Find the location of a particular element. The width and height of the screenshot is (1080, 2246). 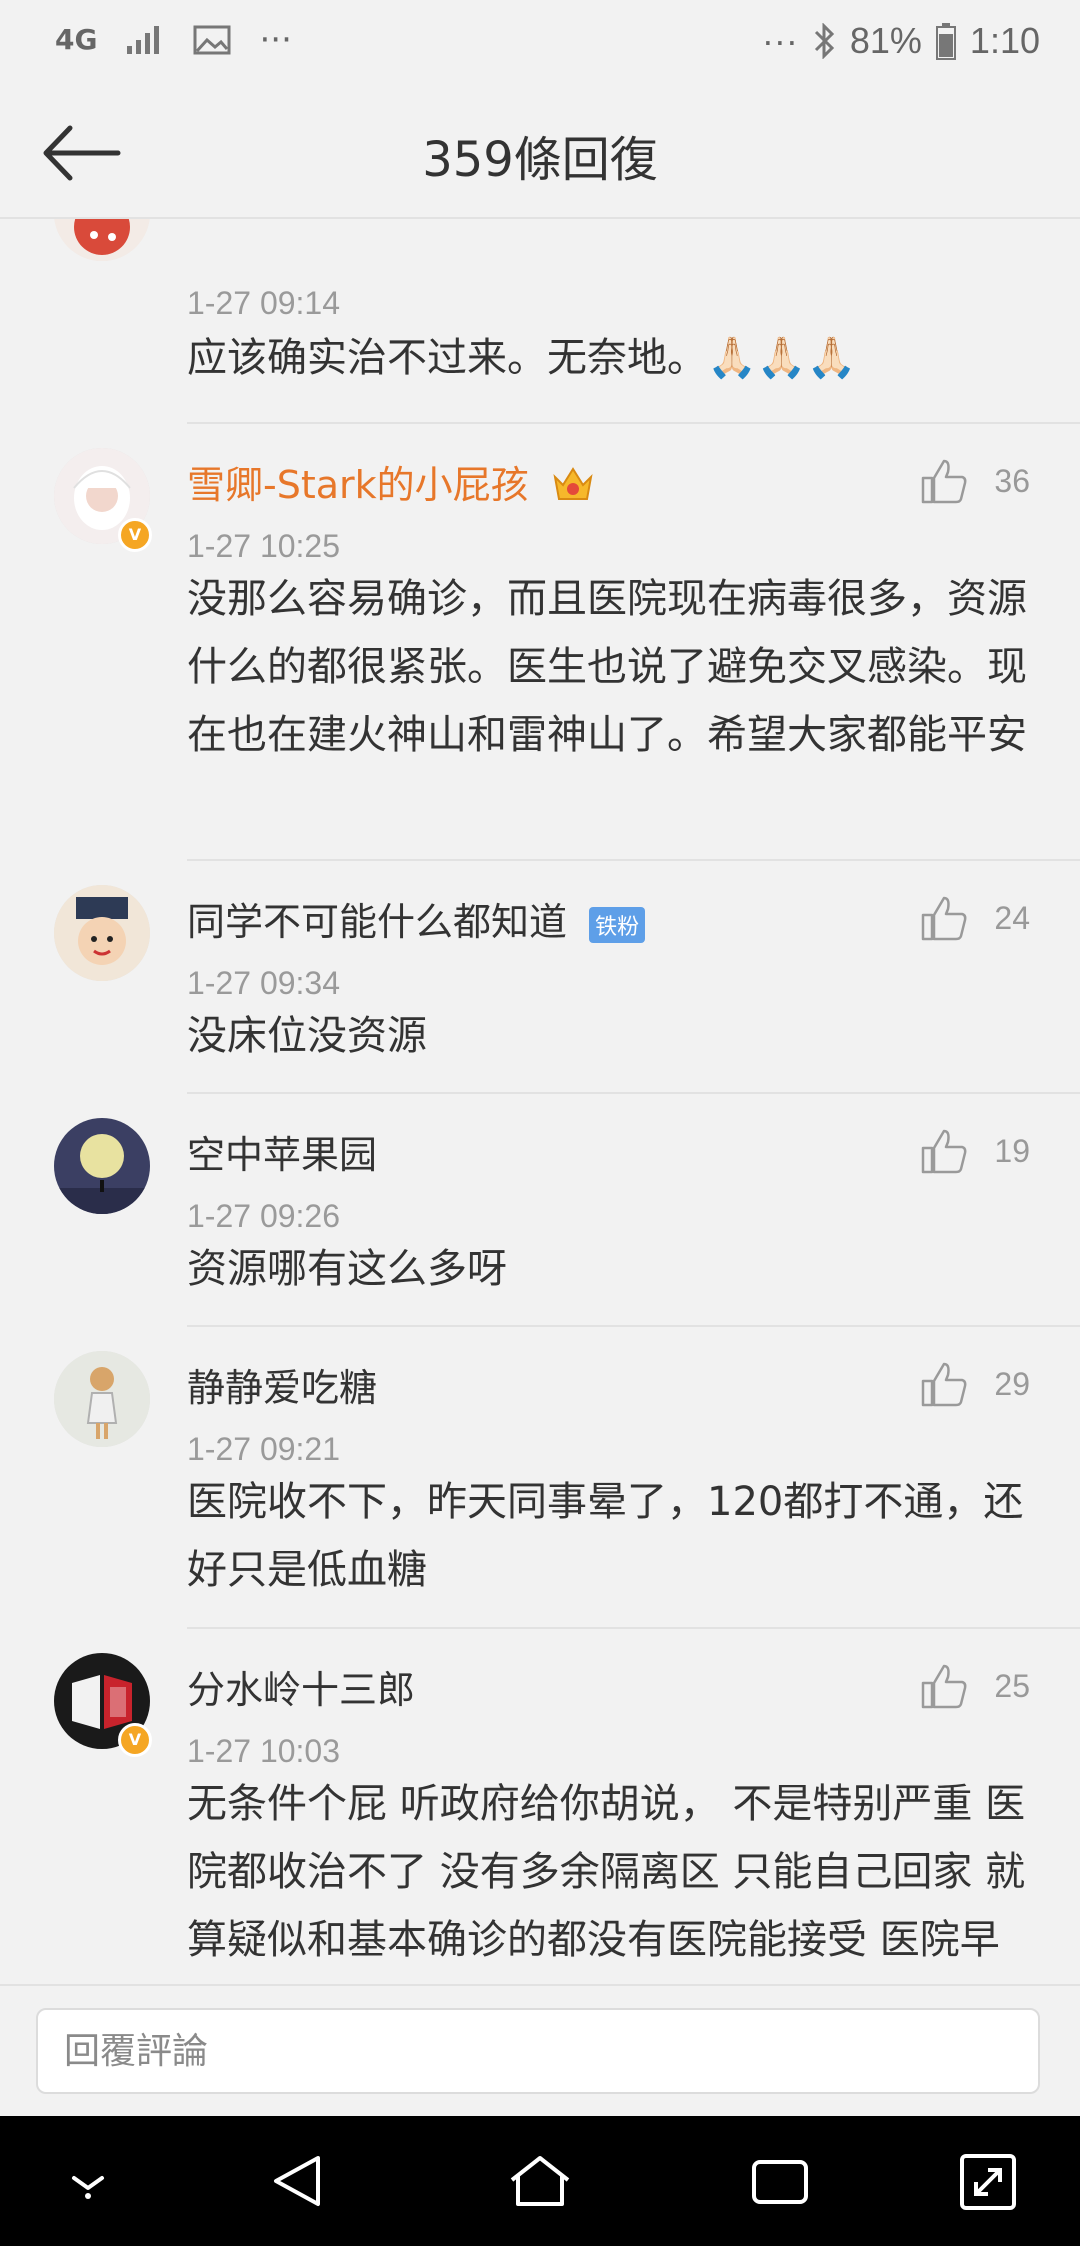

nav-recents-button is located at coordinates (780, 2181).